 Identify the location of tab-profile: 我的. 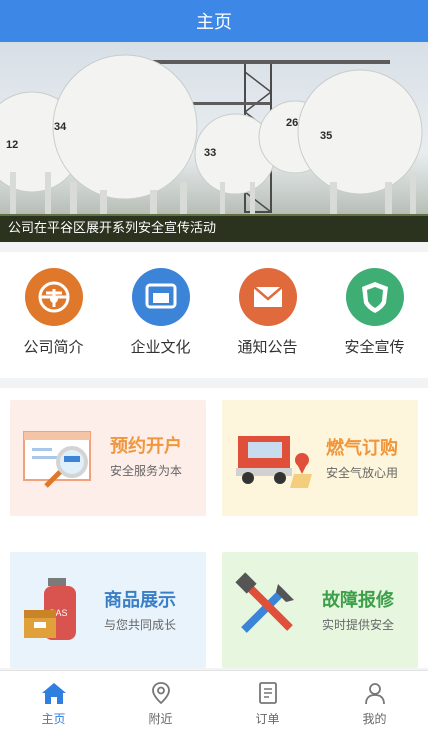
(374, 700).